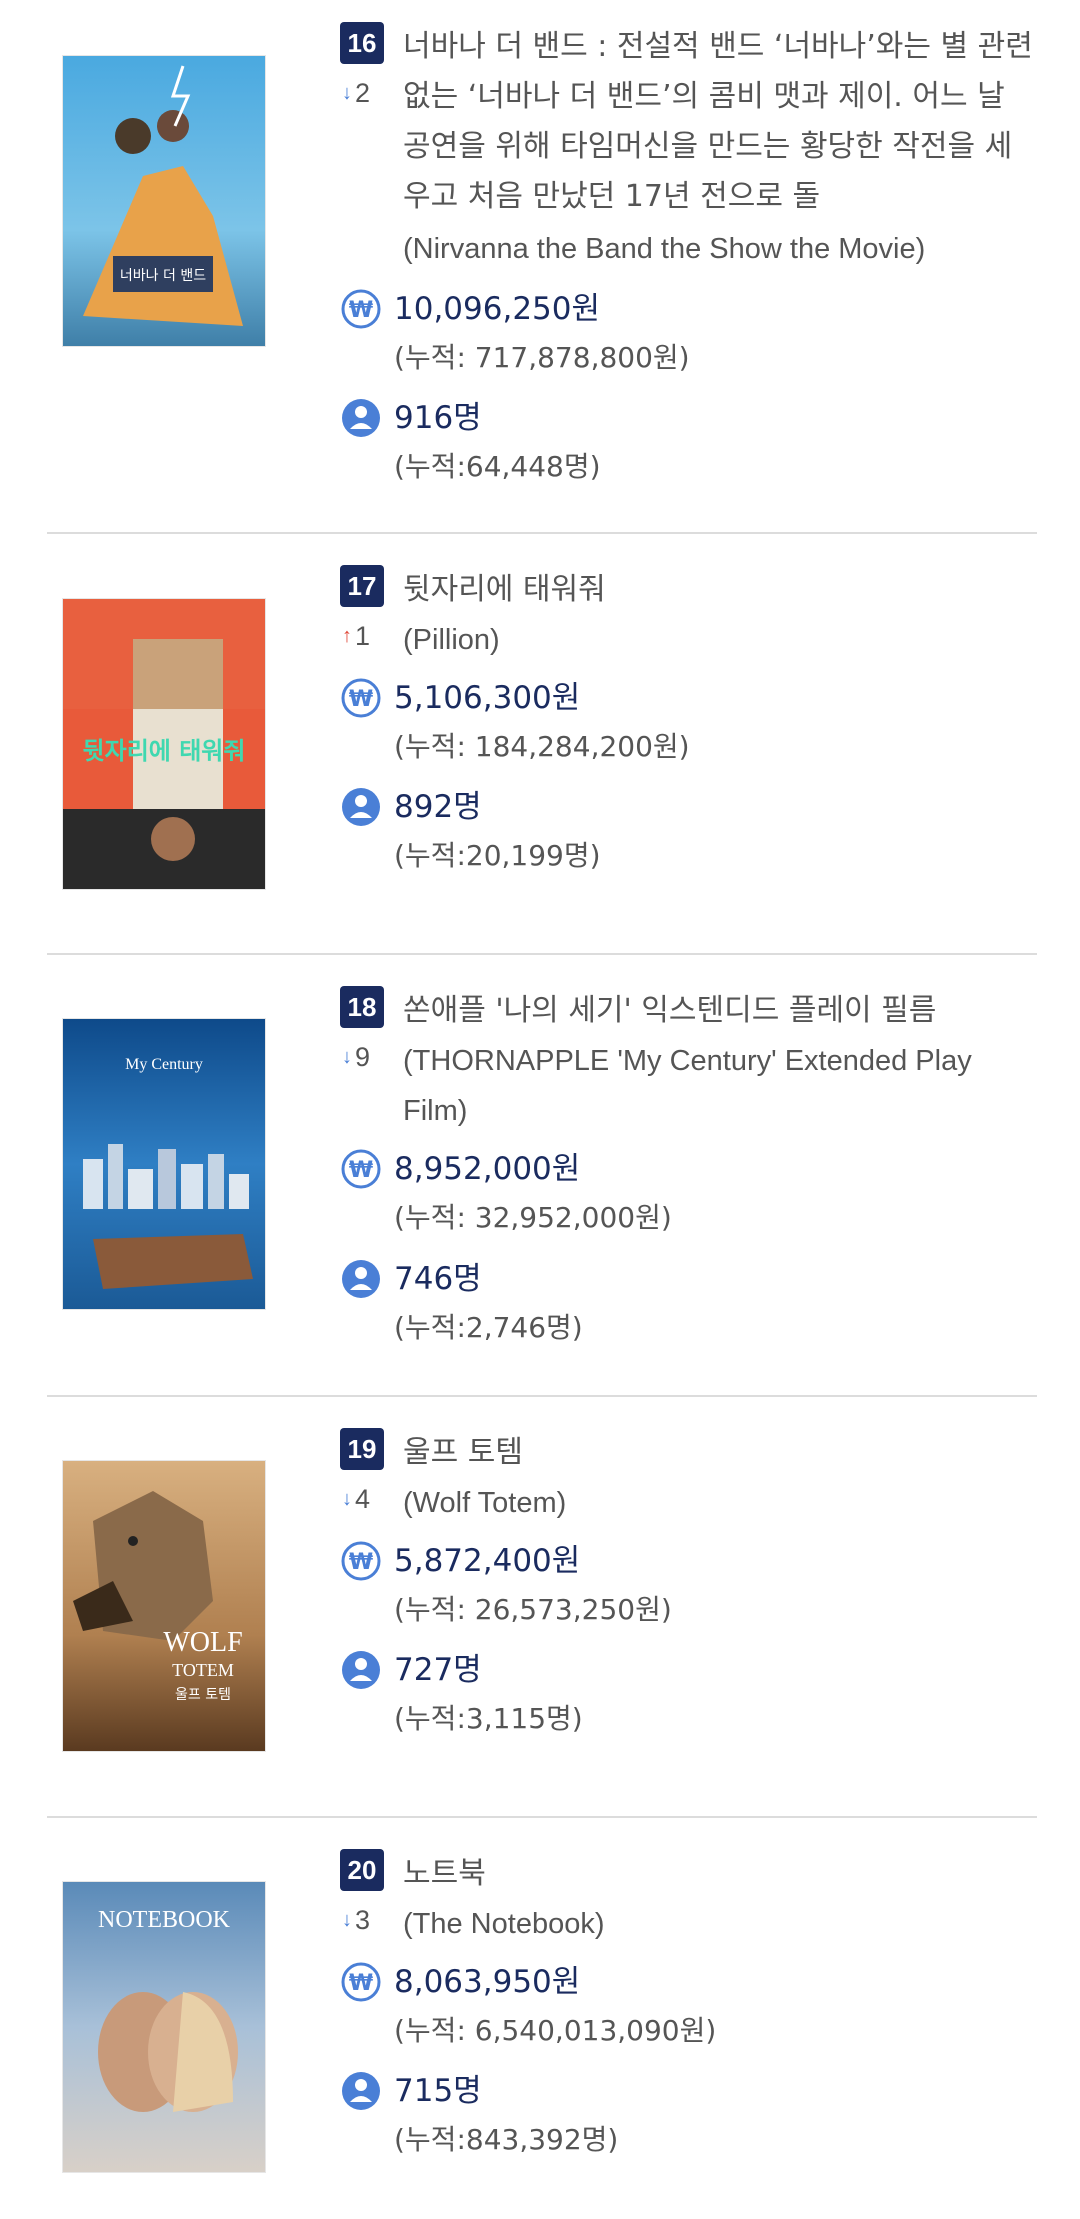  Describe the element at coordinates (718, 1453) in the screenshot. I see `movie-title-korean: 울프 토템` at that location.